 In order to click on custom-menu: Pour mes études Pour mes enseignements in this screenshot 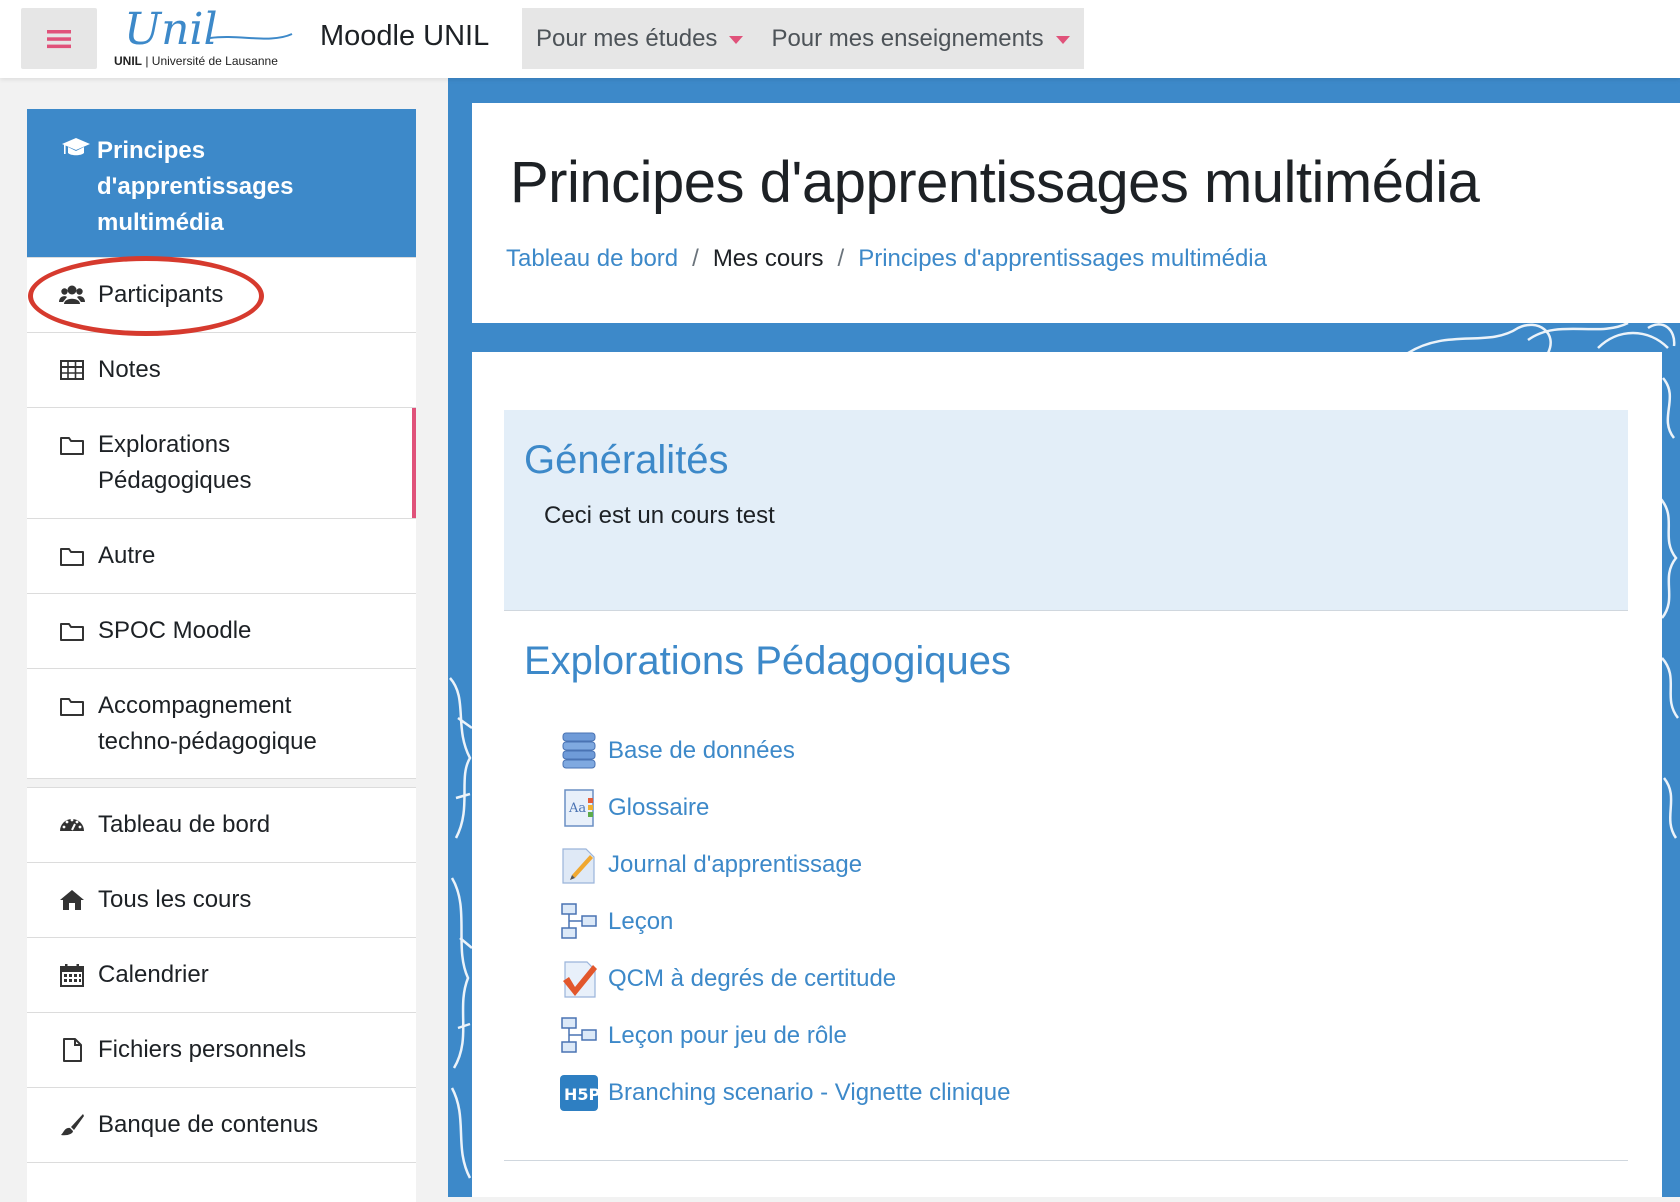, I will do `click(803, 38)`.